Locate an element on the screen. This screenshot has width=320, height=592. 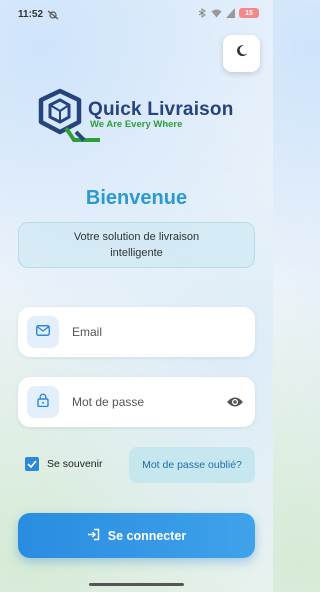
status-icons: 15 is located at coordinates (228, 13).